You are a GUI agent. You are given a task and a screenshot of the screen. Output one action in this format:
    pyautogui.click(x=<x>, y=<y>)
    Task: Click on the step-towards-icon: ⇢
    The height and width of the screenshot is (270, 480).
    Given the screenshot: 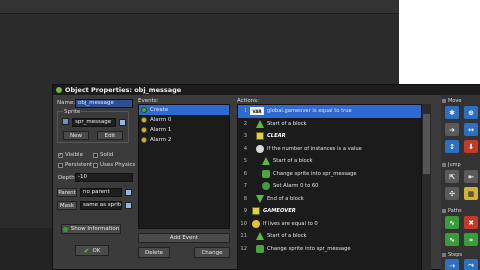 What is the action you would take?
    pyautogui.click(x=452, y=264)
    